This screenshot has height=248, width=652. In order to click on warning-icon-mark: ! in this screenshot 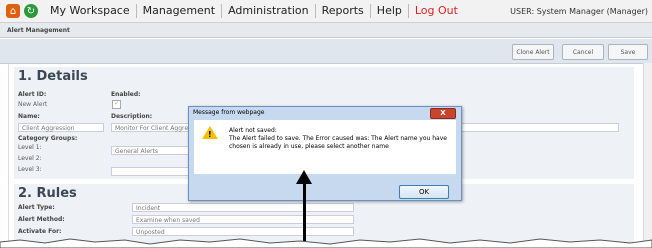, I will do `click(210, 134)`.